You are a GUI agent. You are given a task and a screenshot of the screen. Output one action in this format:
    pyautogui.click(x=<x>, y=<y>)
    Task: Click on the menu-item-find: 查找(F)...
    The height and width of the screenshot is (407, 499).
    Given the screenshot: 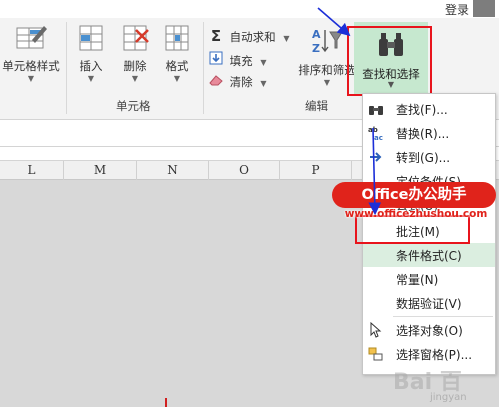 What is the action you would take?
    pyautogui.click(x=429, y=109)
    